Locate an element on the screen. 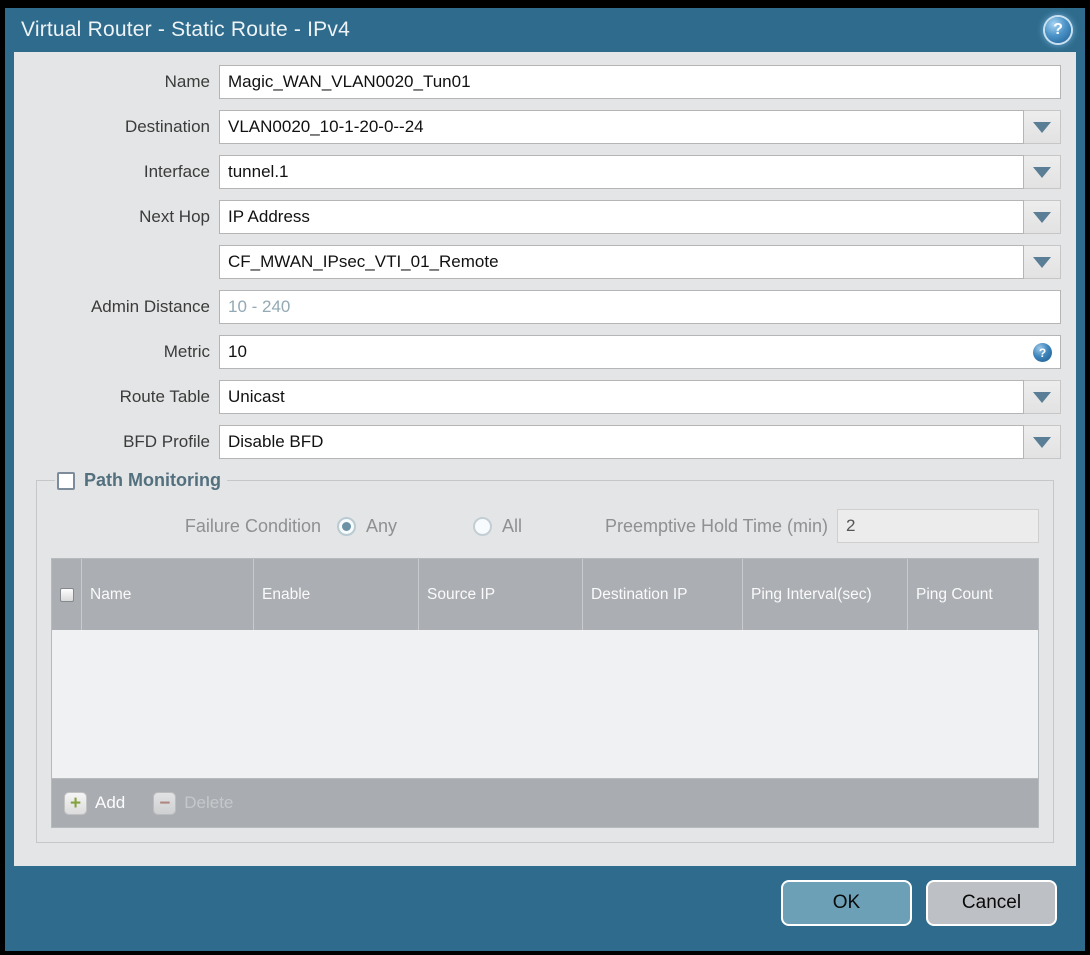 Image resolution: width=1090 pixels, height=955 pixels. column-header-enable: Enable is located at coordinates (335, 594).